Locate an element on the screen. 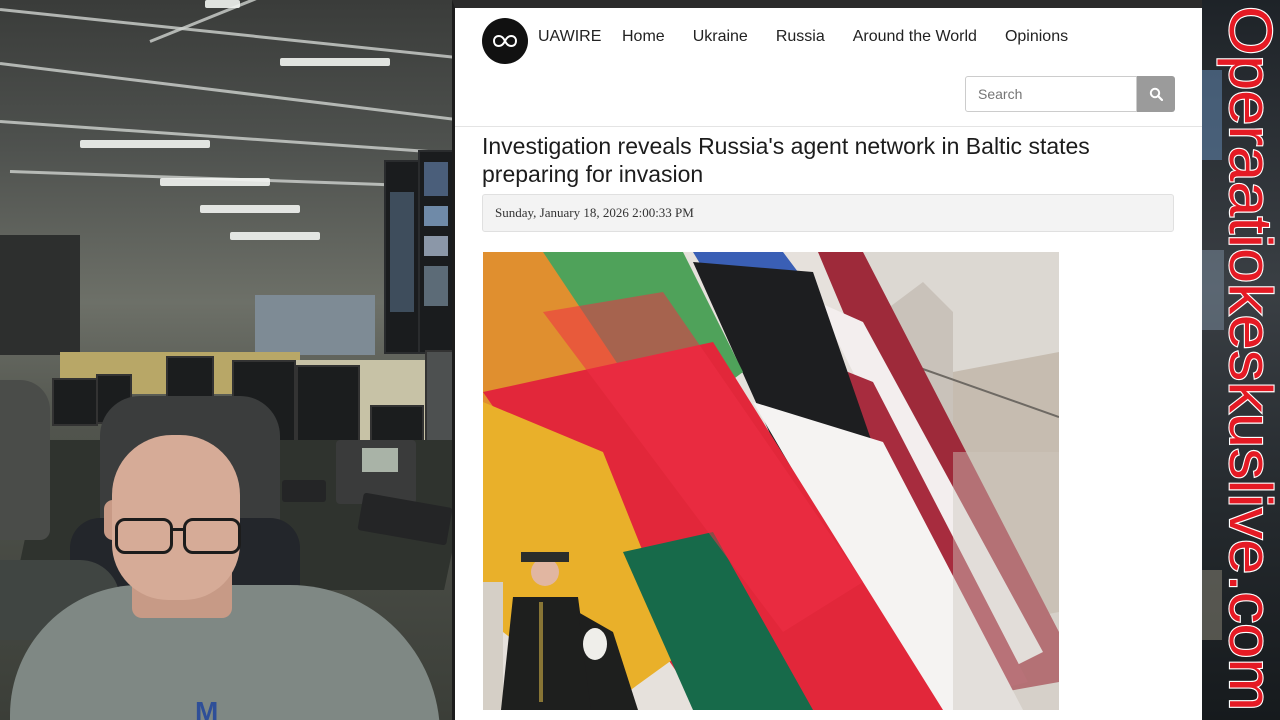 The height and width of the screenshot is (720, 1280). nav-russia: Russia is located at coordinates (800, 37).